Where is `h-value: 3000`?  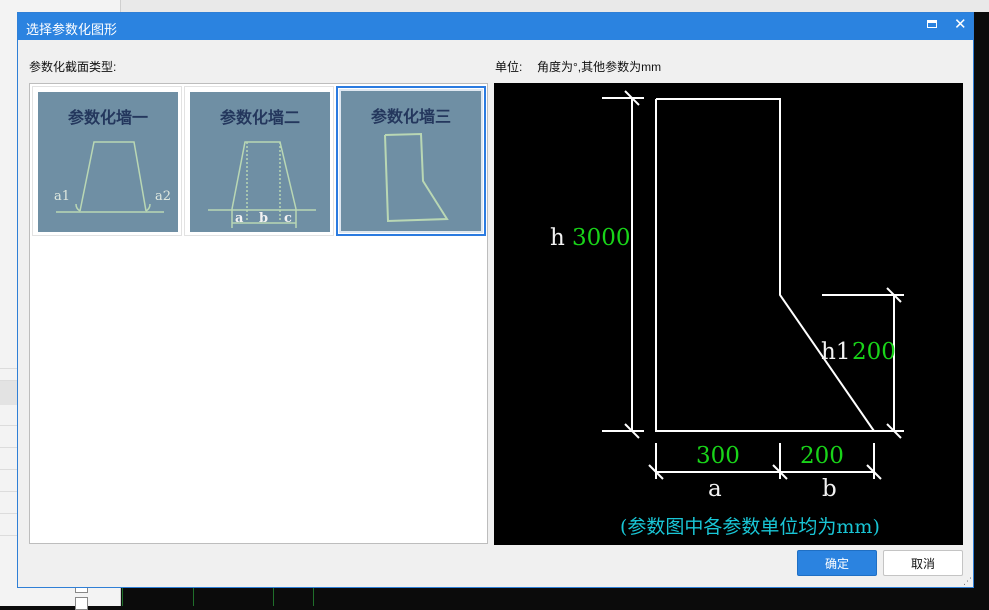 h-value: 3000 is located at coordinates (601, 238).